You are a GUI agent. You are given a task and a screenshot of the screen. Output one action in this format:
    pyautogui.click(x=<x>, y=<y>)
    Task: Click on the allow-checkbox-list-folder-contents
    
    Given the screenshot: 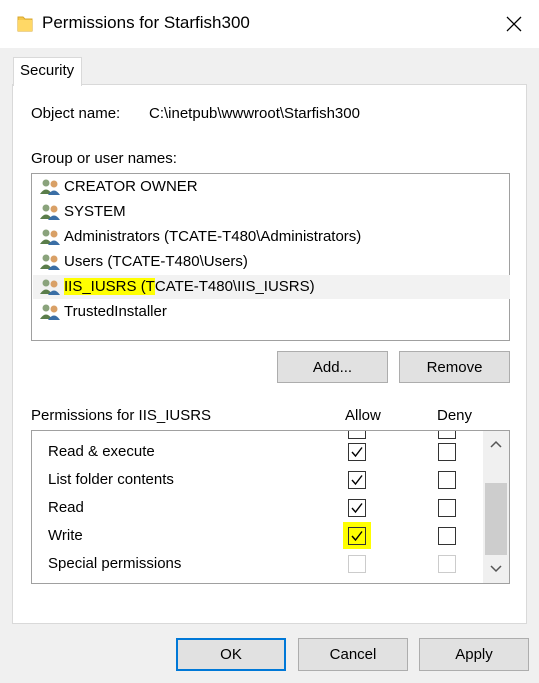 What is the action you would take?
    pyautogui.click(x=357, y=480)
    